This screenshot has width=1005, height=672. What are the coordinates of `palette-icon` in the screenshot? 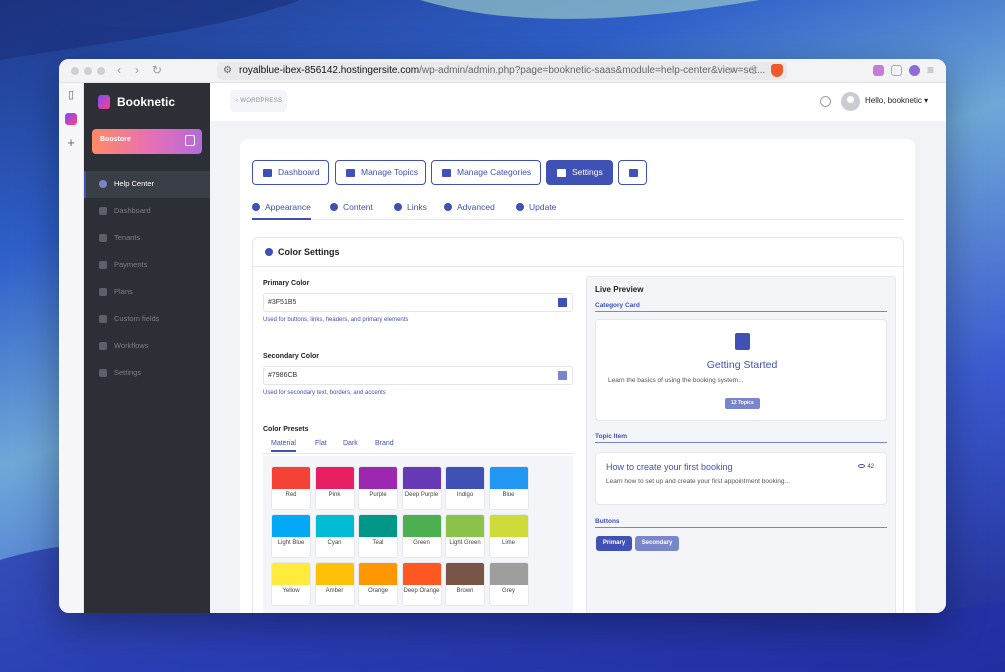 It's located at (256, 207).